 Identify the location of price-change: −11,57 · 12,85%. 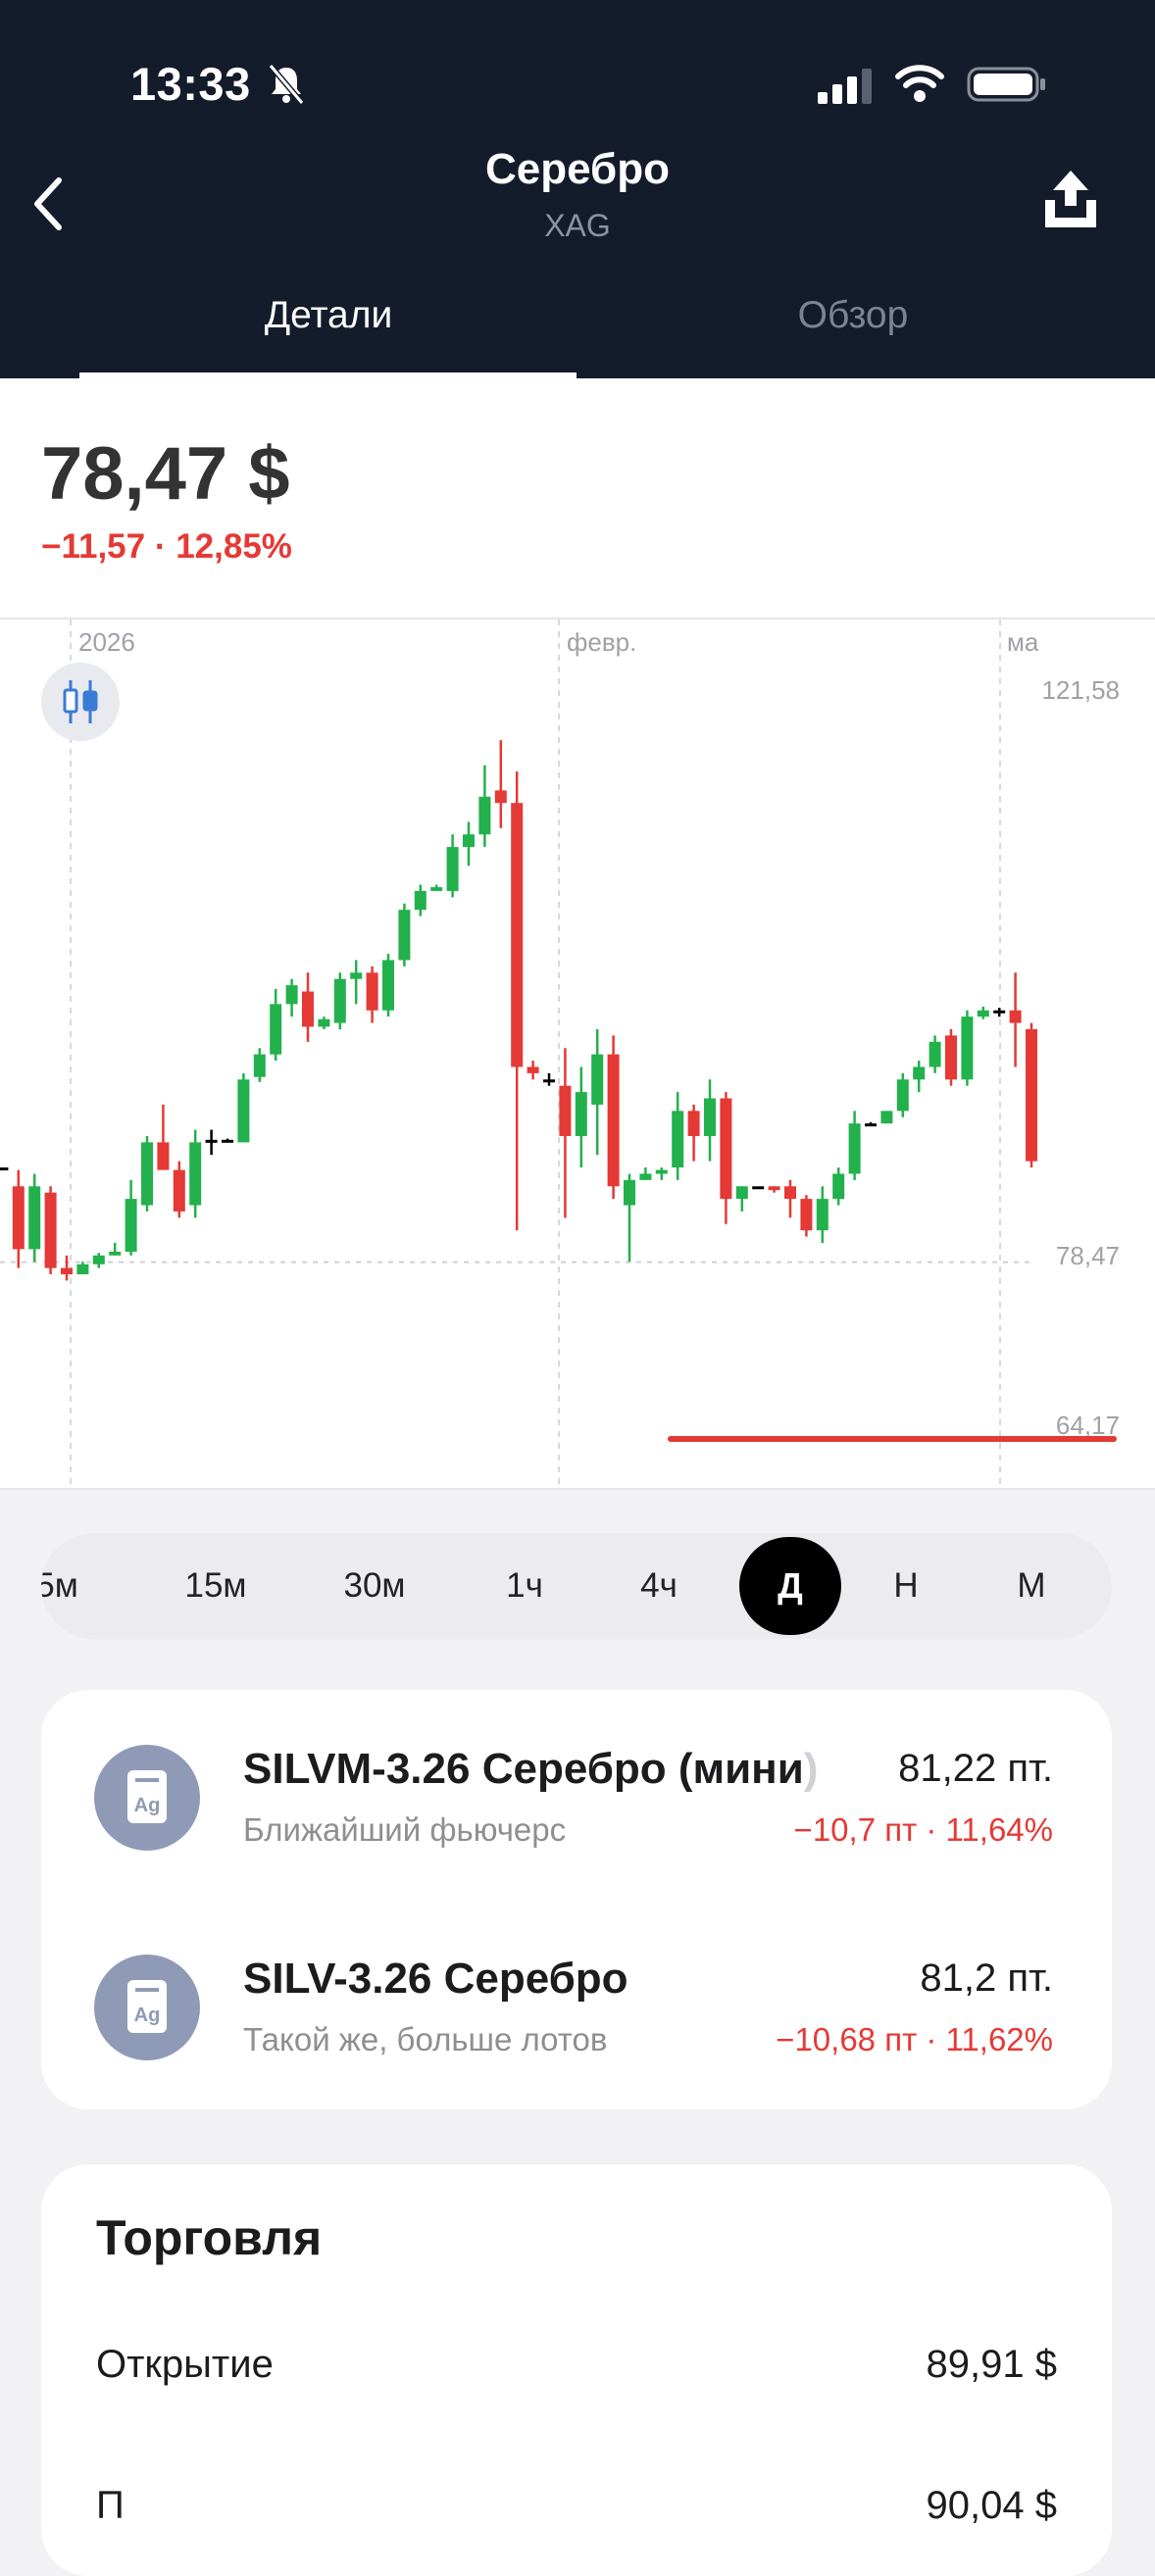
(166, 546).